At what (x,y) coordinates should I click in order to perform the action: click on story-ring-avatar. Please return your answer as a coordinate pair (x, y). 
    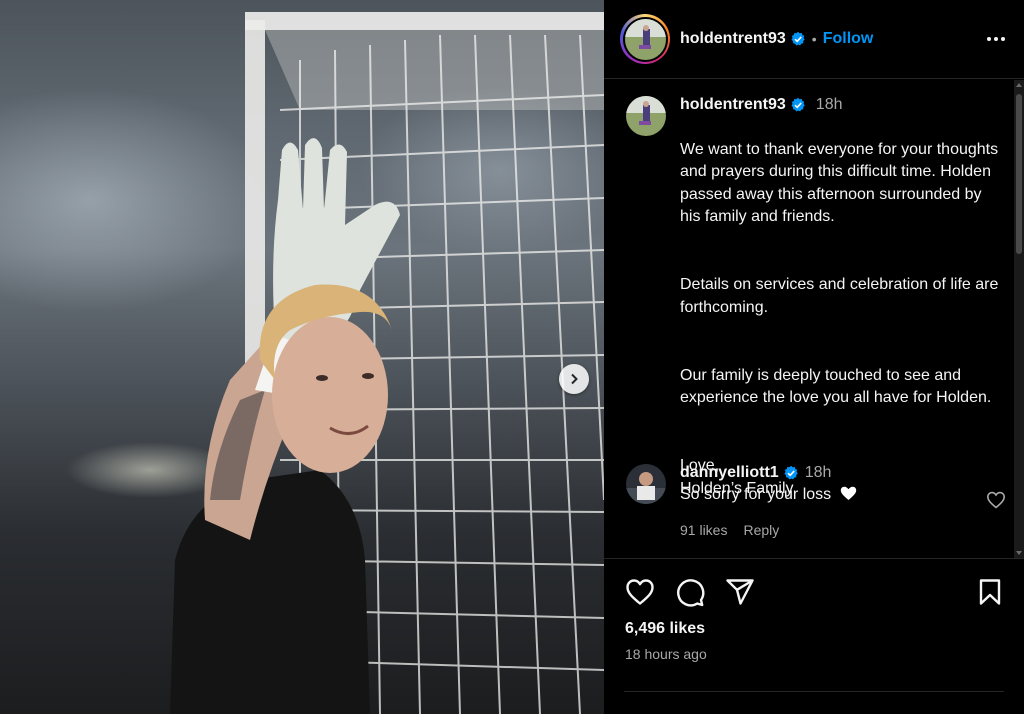
    Looking at the image, I should click on (645, 39).